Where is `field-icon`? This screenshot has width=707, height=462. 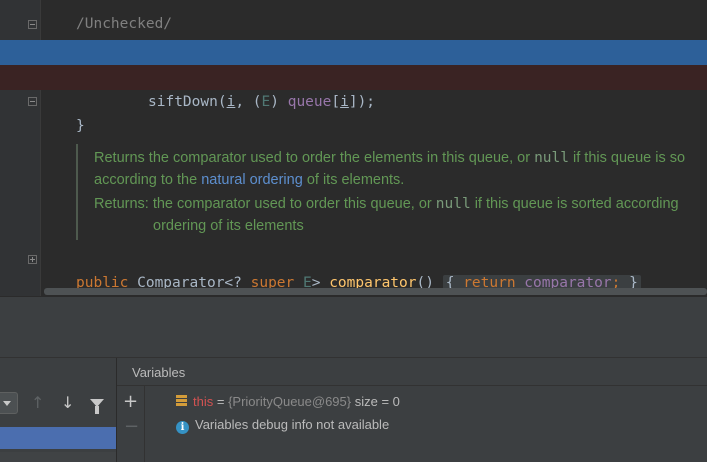 field-icon is located at coordinates (181, 401).